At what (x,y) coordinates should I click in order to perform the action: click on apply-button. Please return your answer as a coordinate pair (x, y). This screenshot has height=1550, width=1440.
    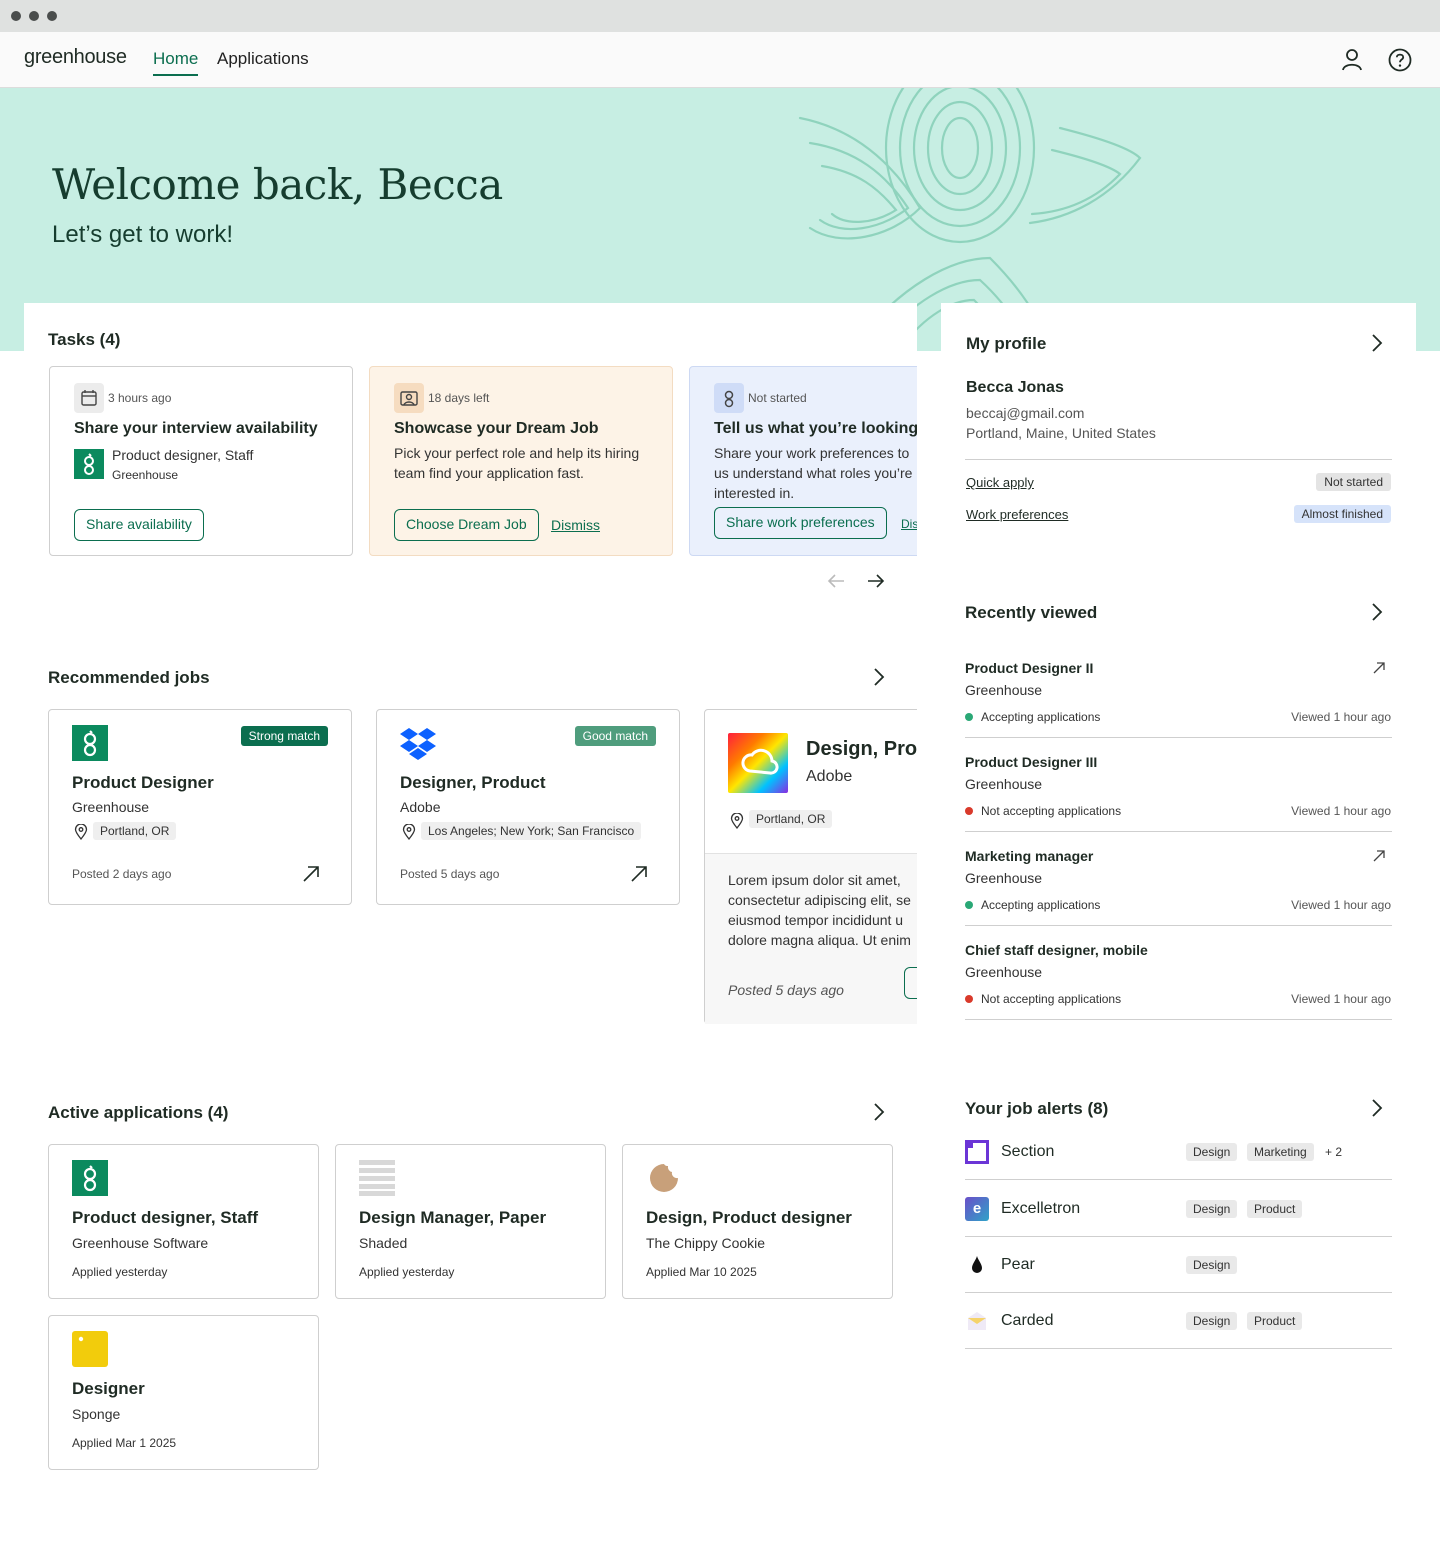
    Looking at the image, I should click on (910, 983).